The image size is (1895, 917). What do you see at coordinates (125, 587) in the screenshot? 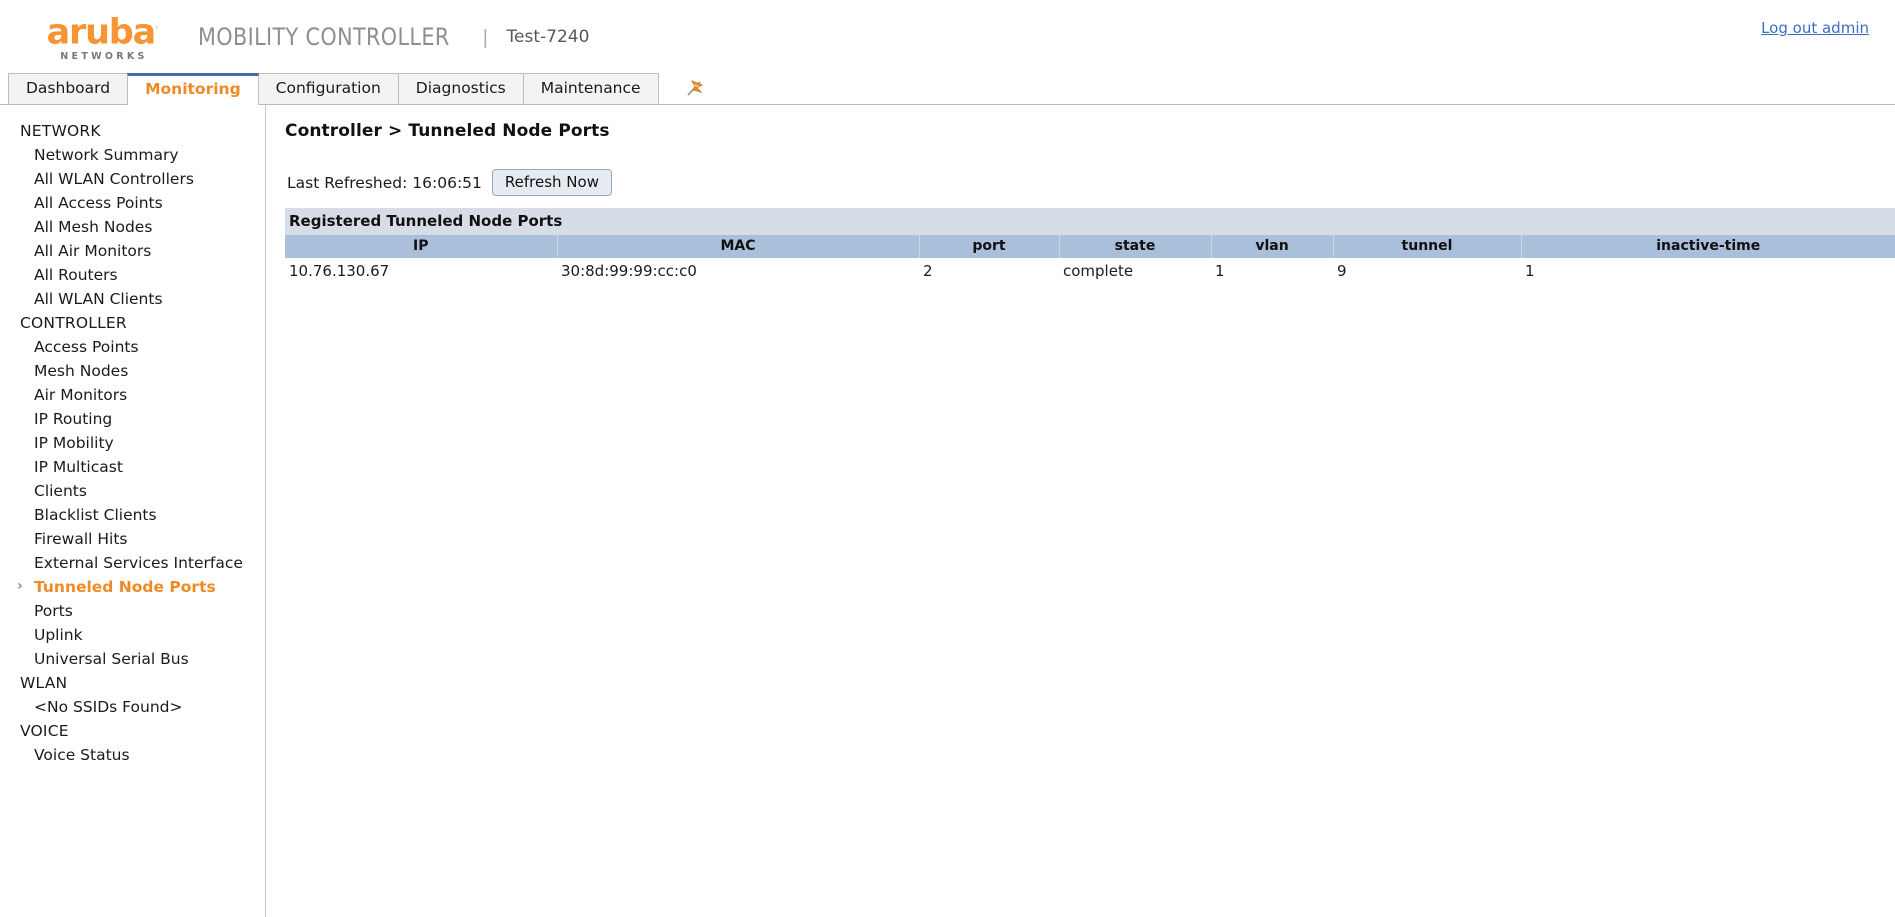
I see `sidebar-item-label: Tunneled Node Ports` at bounding box center [125, 587].